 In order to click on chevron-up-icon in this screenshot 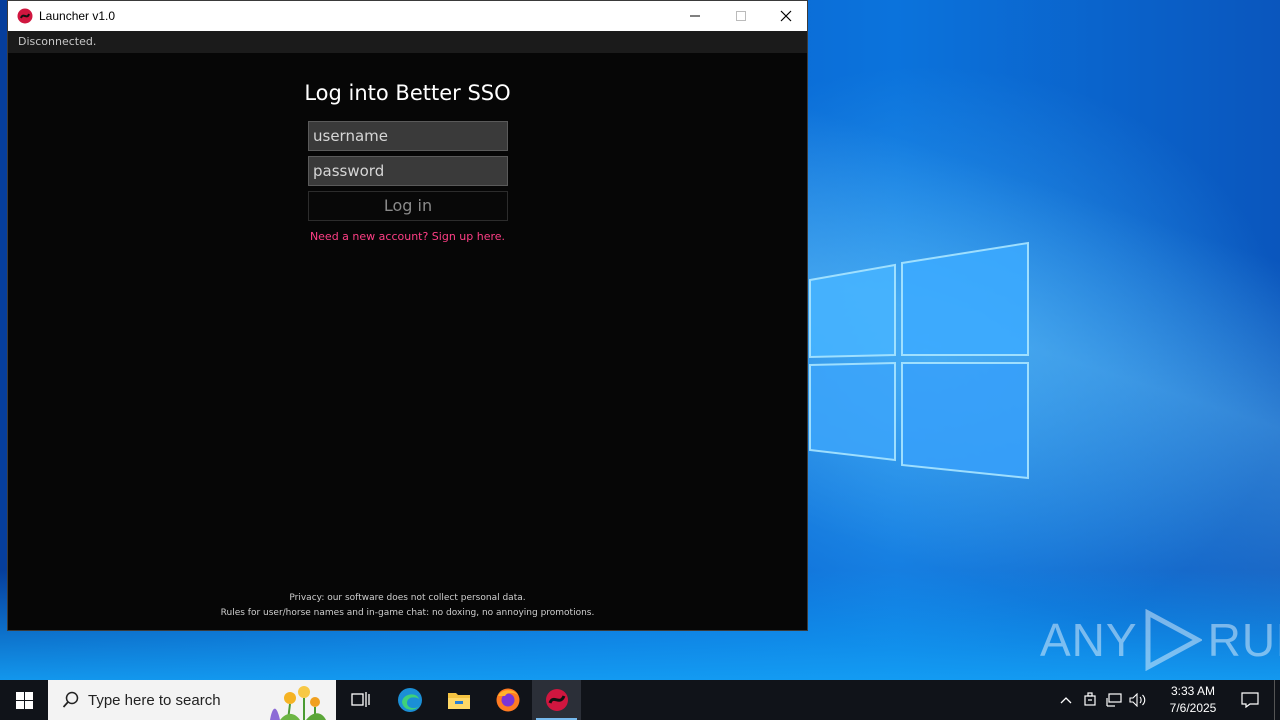, I will do `click(1066, 700)`.